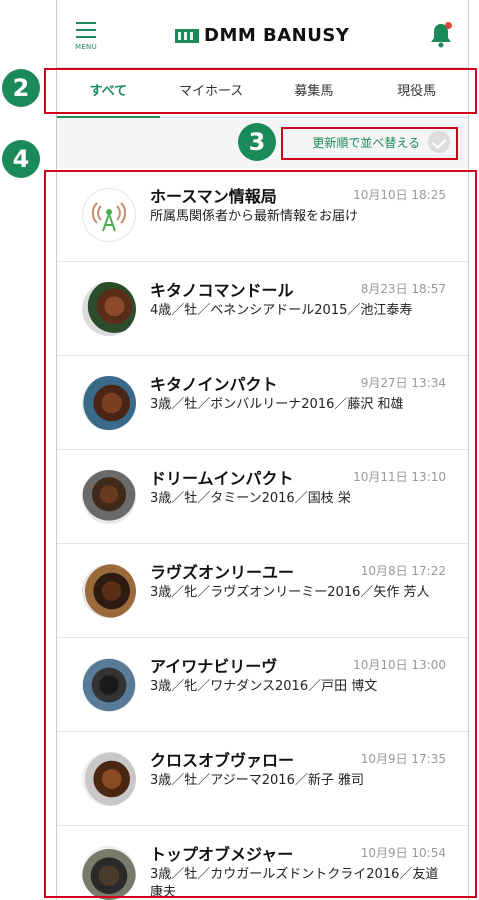  I want to click on notification-badge, so click(448, 25).